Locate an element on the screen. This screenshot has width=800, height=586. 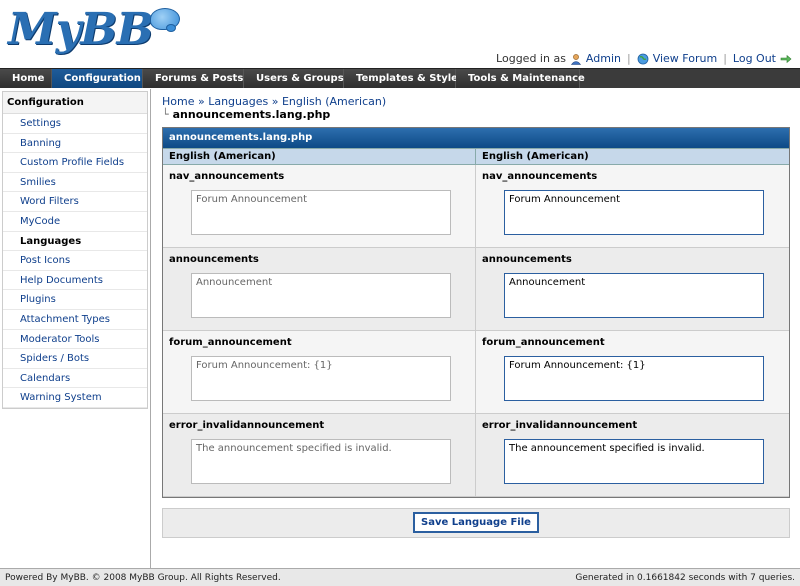
nav-tools-maintenance: Tools & Maintenance is located at coordinates (520, 78).